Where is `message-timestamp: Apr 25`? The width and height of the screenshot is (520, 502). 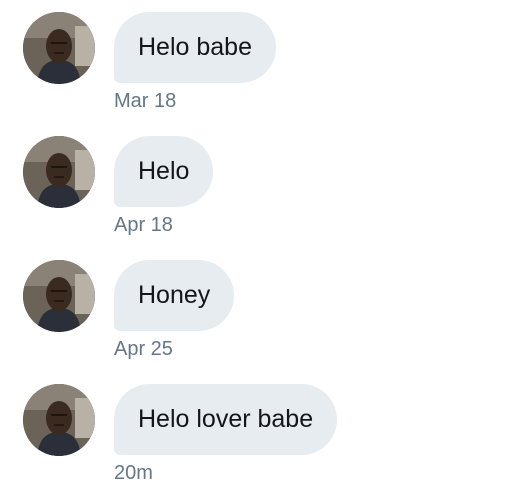 message-timestamp: Apr 25 is located at coordinates (143, 349).